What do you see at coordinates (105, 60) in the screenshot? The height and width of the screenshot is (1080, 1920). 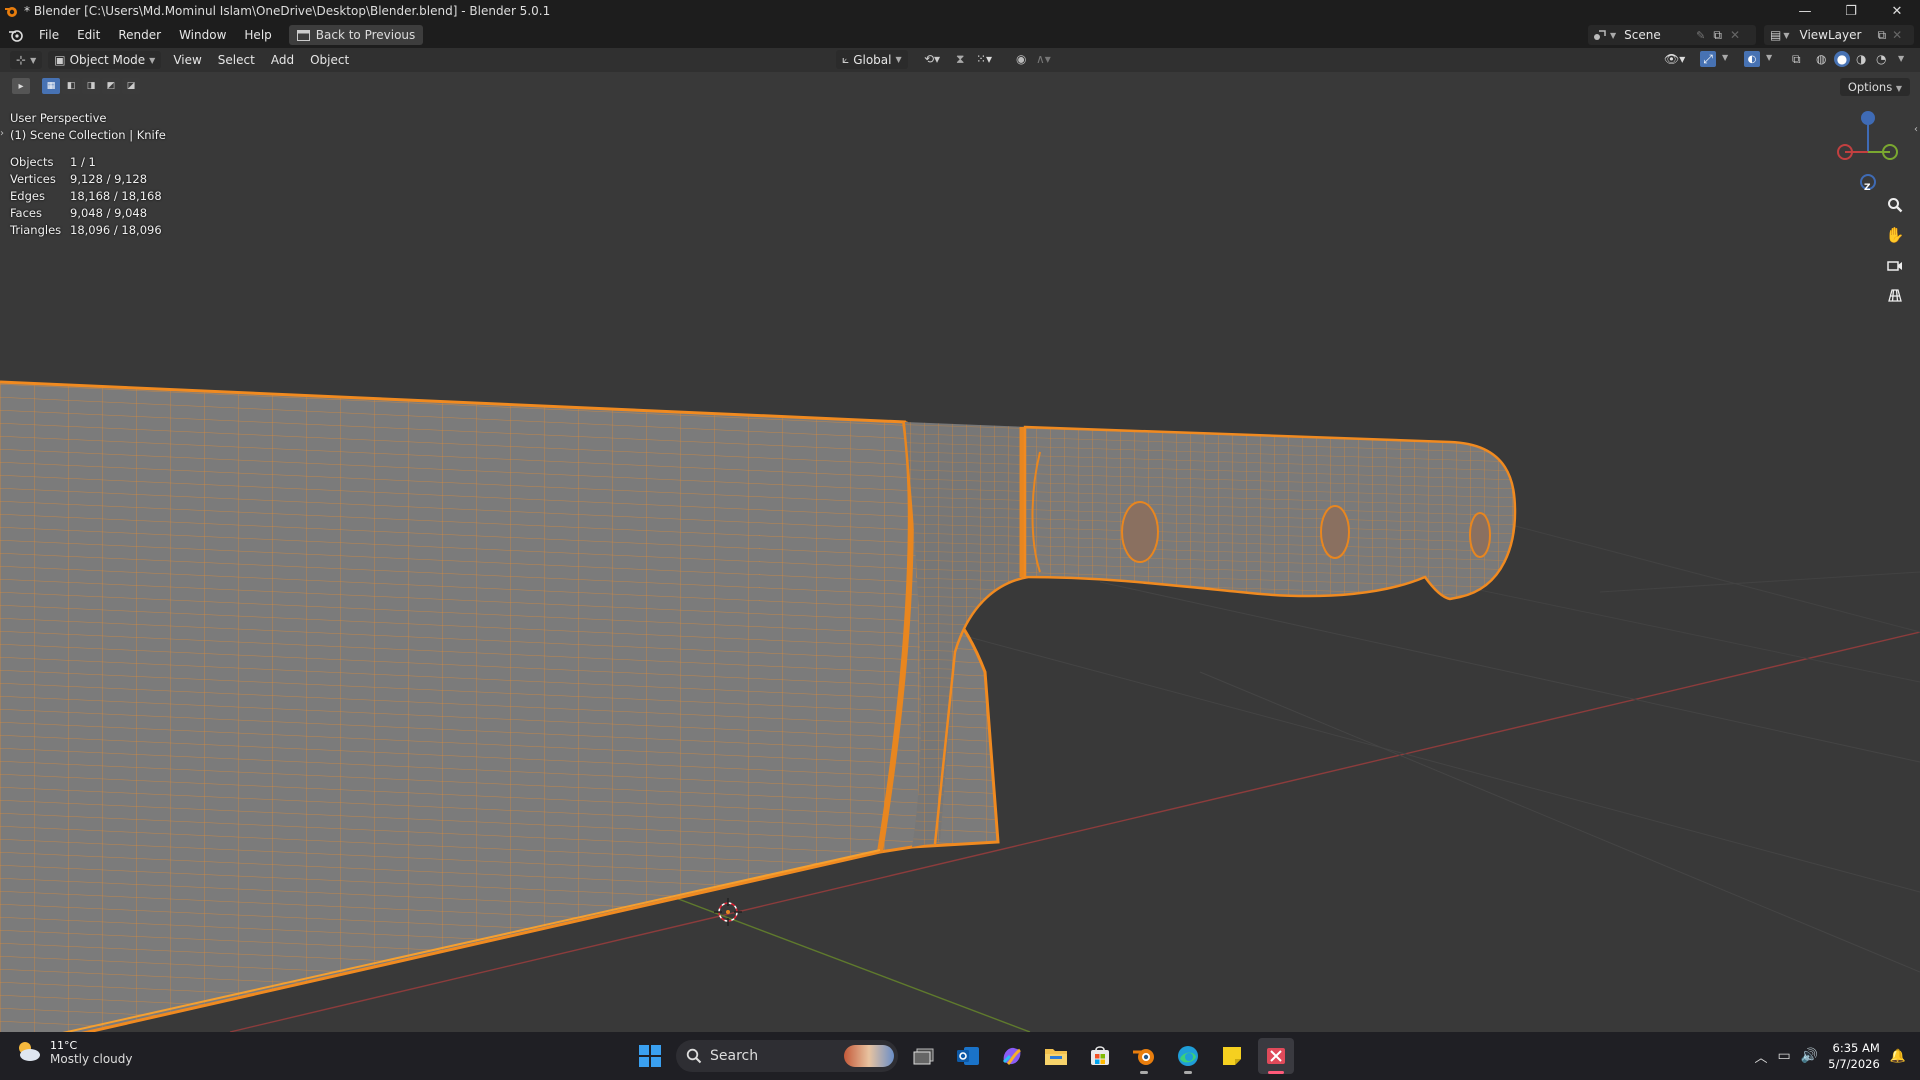 I see `mode-selector: ▣ Object Mode ▼` at bounding box center [105, 60].